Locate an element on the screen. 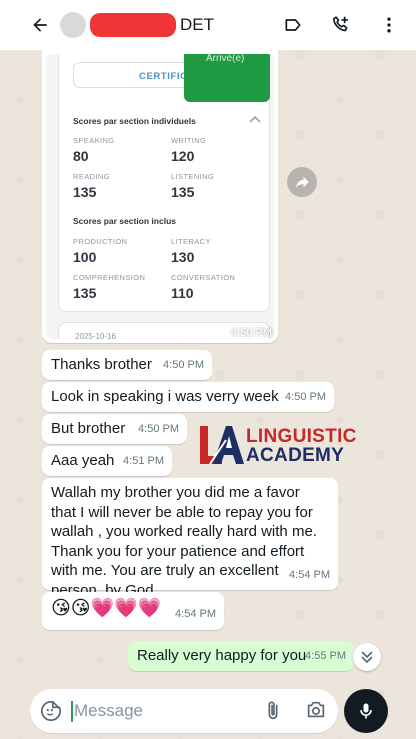  outgoing-message-bubble: Really very happy for you 4:55 PM is located at coordinates (241, 656).